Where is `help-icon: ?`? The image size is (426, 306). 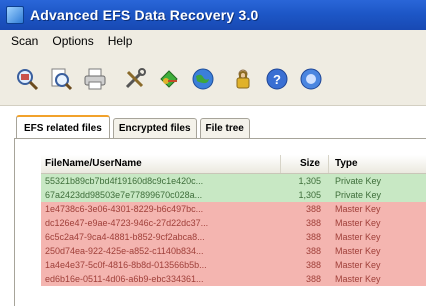
help-icon: ? is located at coordinates (277, 79).